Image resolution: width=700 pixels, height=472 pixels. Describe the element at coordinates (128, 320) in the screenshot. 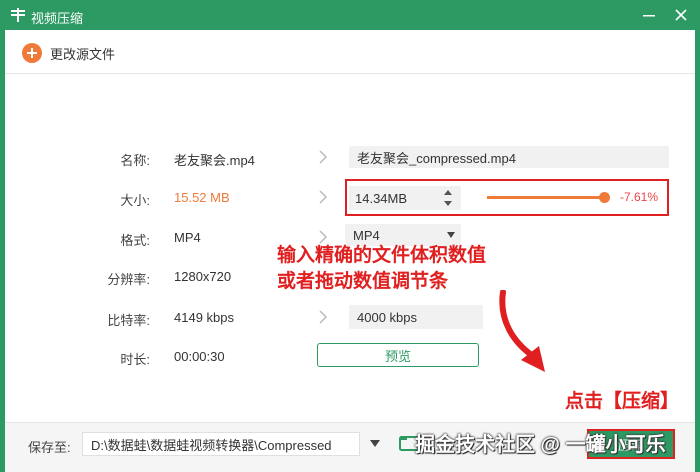

I see `bitrate-label: 比特率:` at that location.